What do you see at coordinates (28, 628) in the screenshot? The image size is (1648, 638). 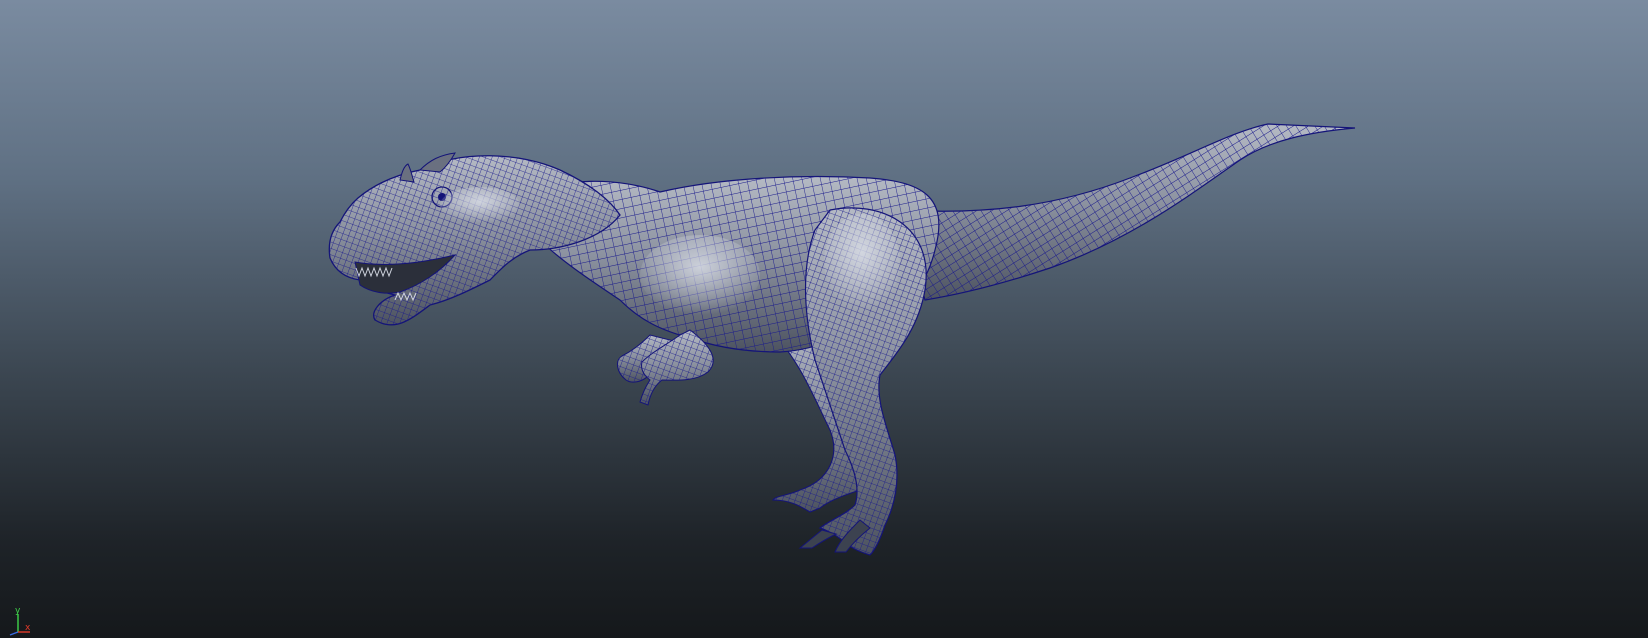 I see `x-axis-label: x` at bounding box center [28, 628].